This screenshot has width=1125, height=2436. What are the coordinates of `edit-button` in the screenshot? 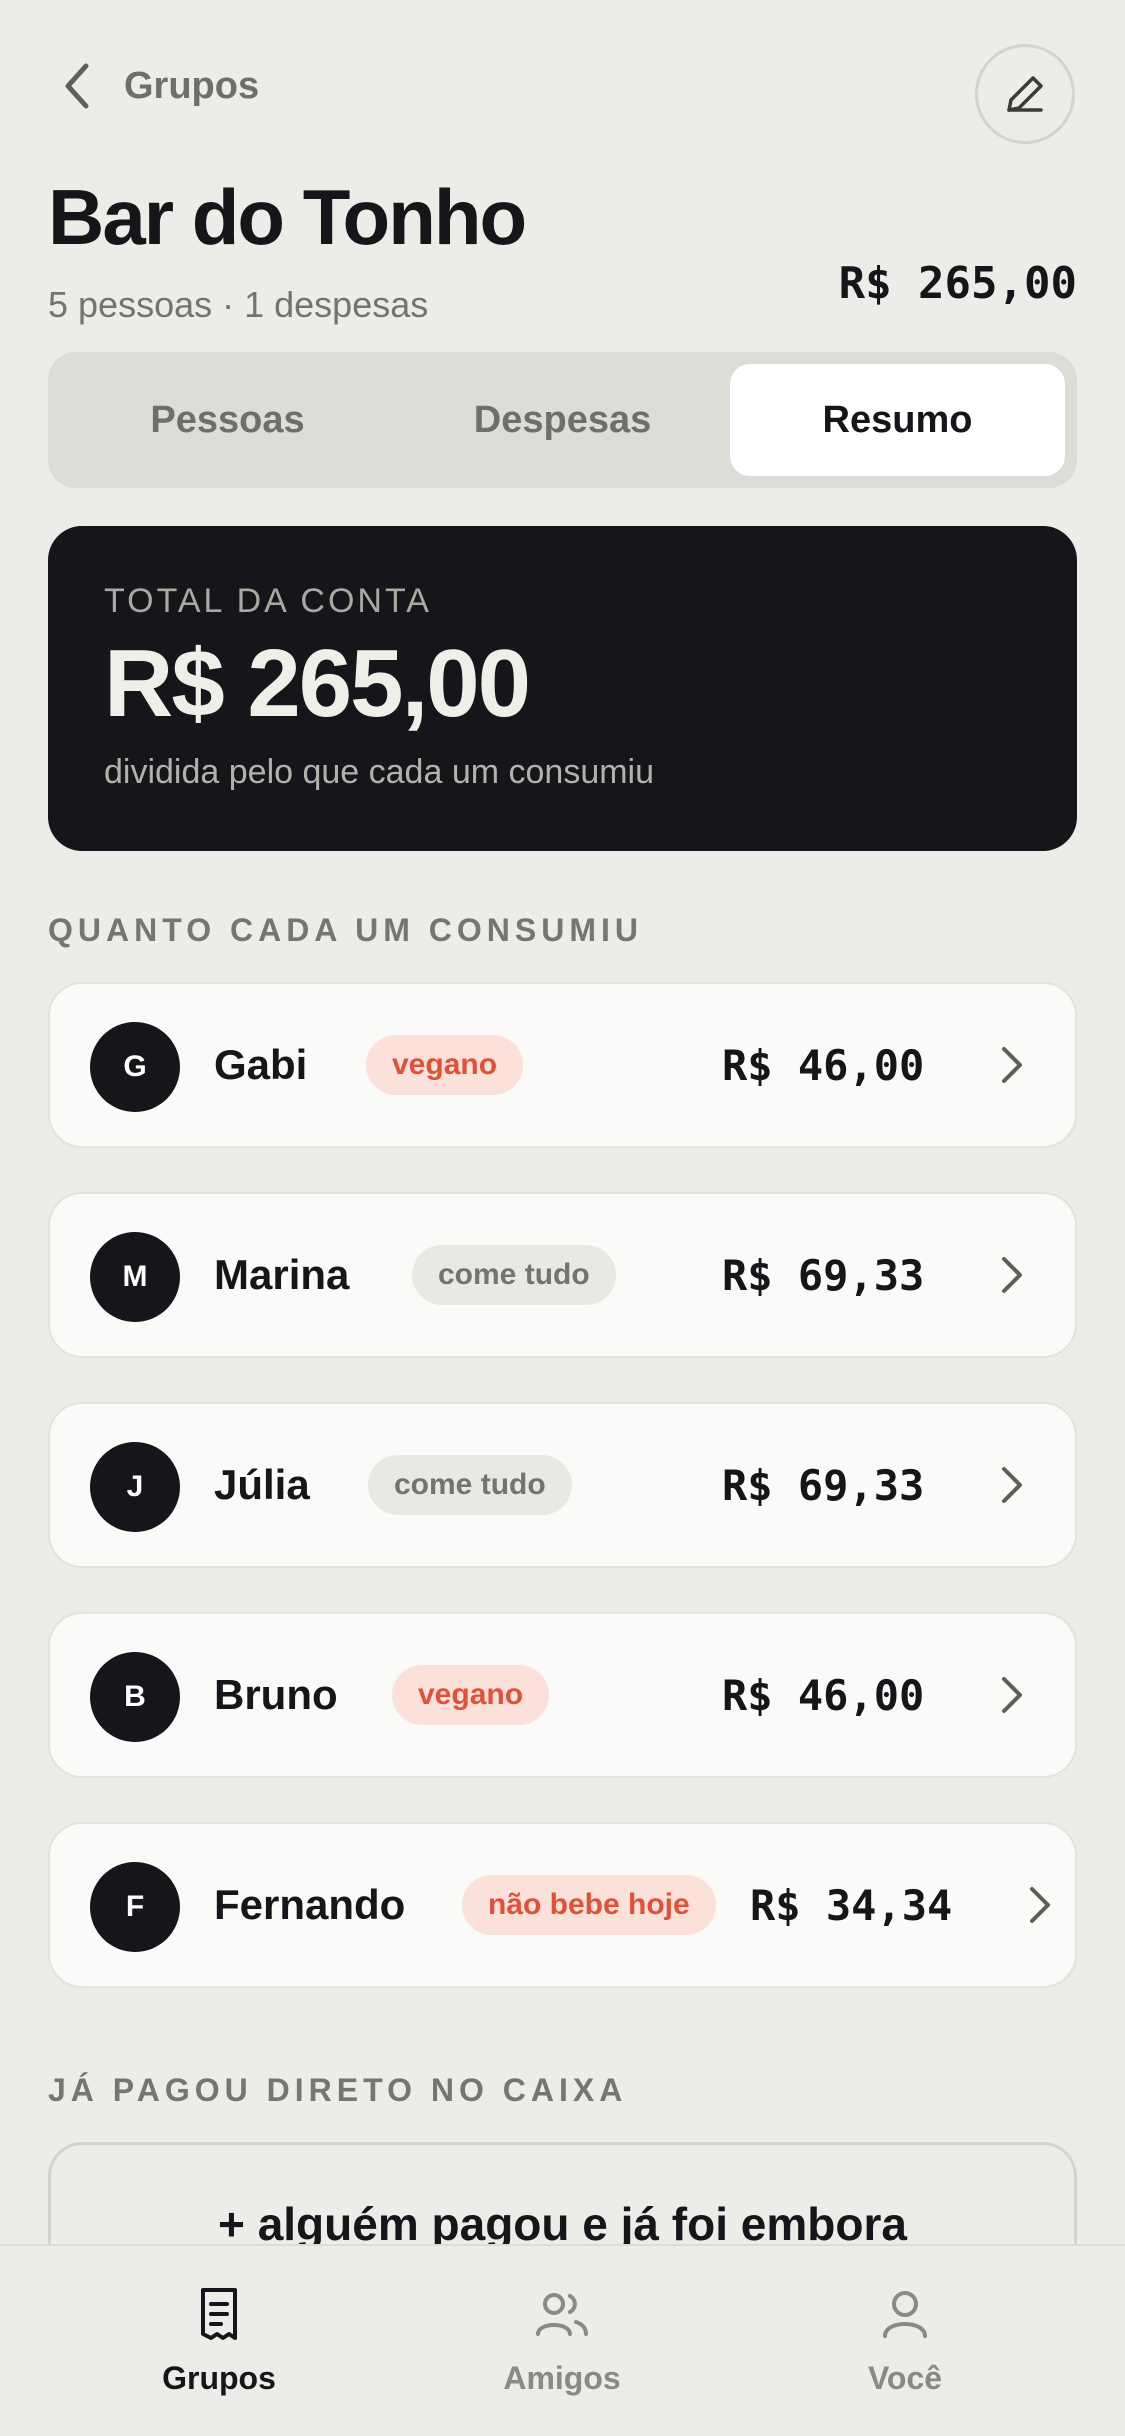 It's located at (1025, 94).